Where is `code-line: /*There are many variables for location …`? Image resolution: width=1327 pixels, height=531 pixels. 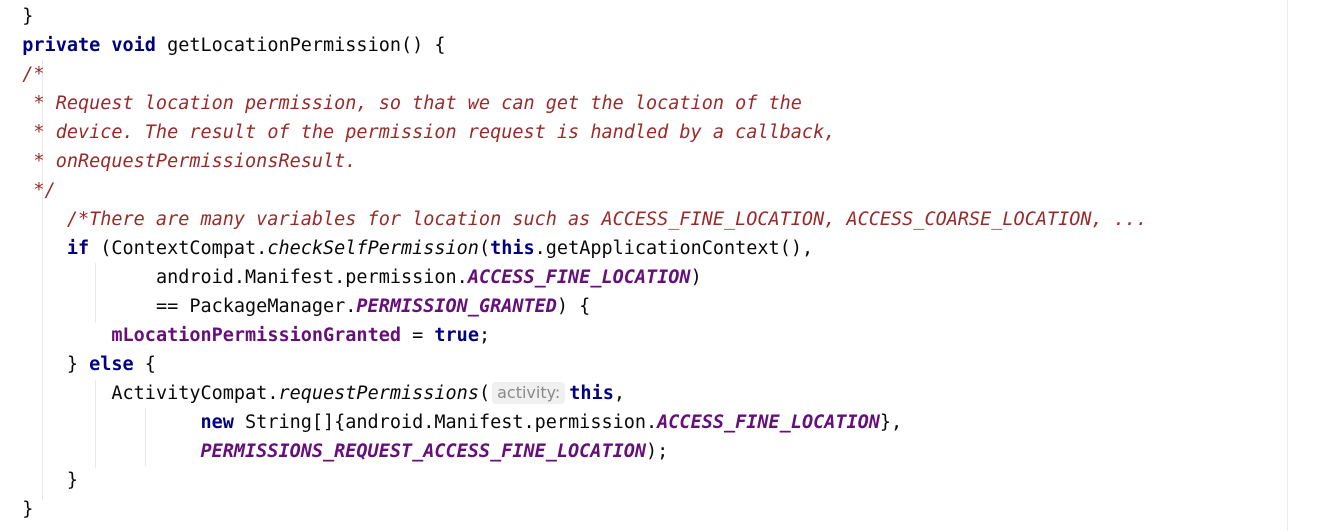
code-line: /*There are many variables for location … is located at coordinates (573, 219).